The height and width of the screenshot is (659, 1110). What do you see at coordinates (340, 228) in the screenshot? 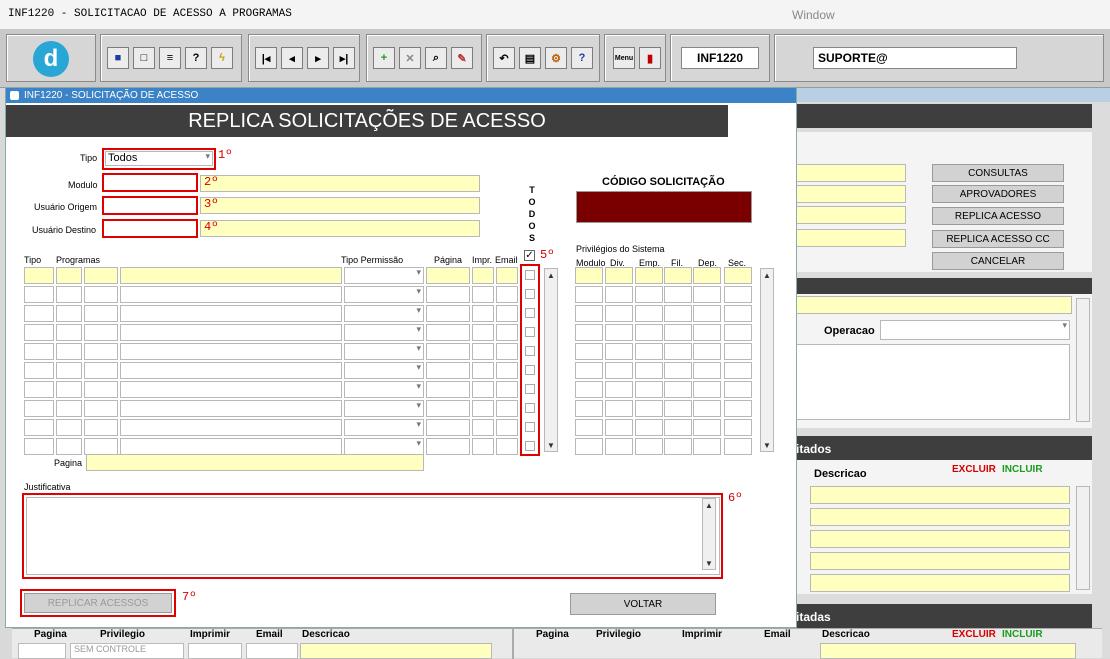
I see `usuario-destino-name-field` at bounding box center [340, 228].